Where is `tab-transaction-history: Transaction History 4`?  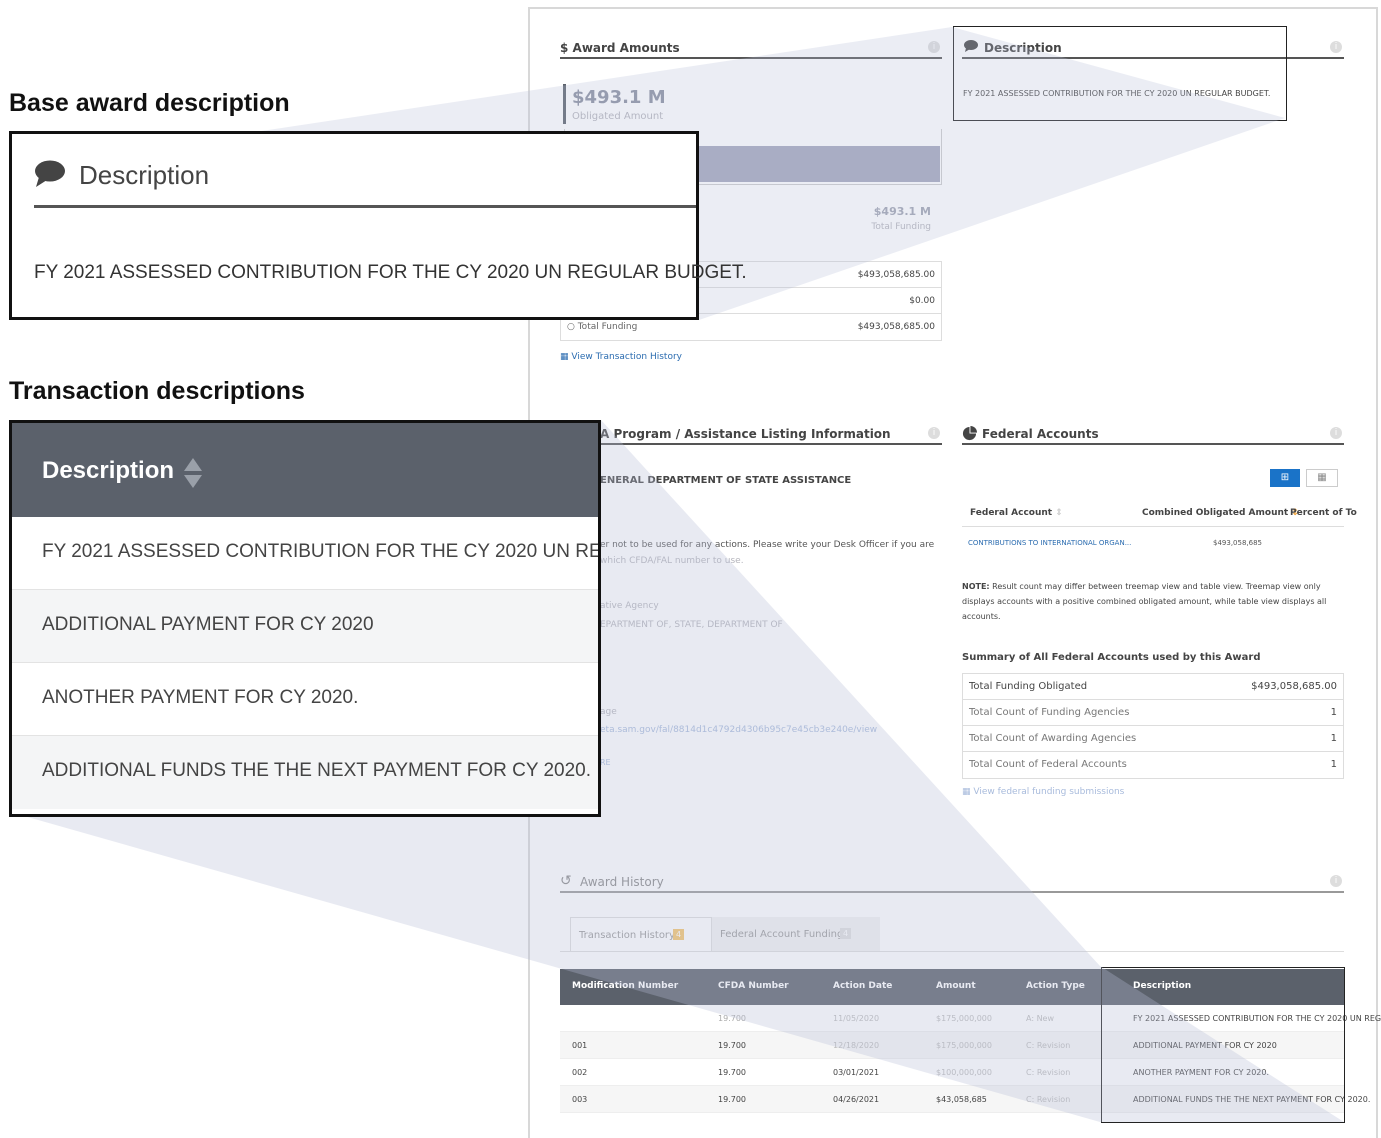
tab-transaction-history: Transaction History 4 is located at coordinates (641, 934).